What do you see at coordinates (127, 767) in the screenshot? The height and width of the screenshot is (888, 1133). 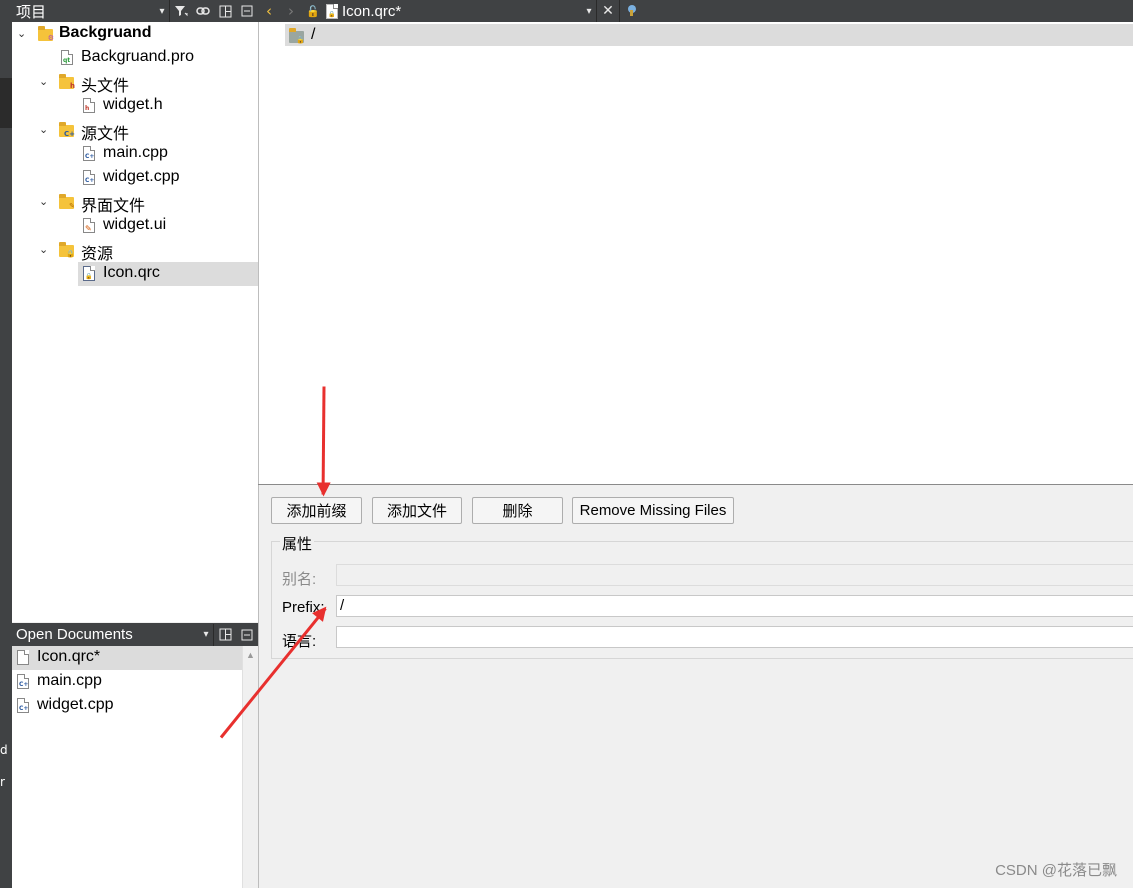 I see `open-documents-list: Icon.qrc* C+ main.cpp C+ widget.cpp` at bounding box center [127, 767].